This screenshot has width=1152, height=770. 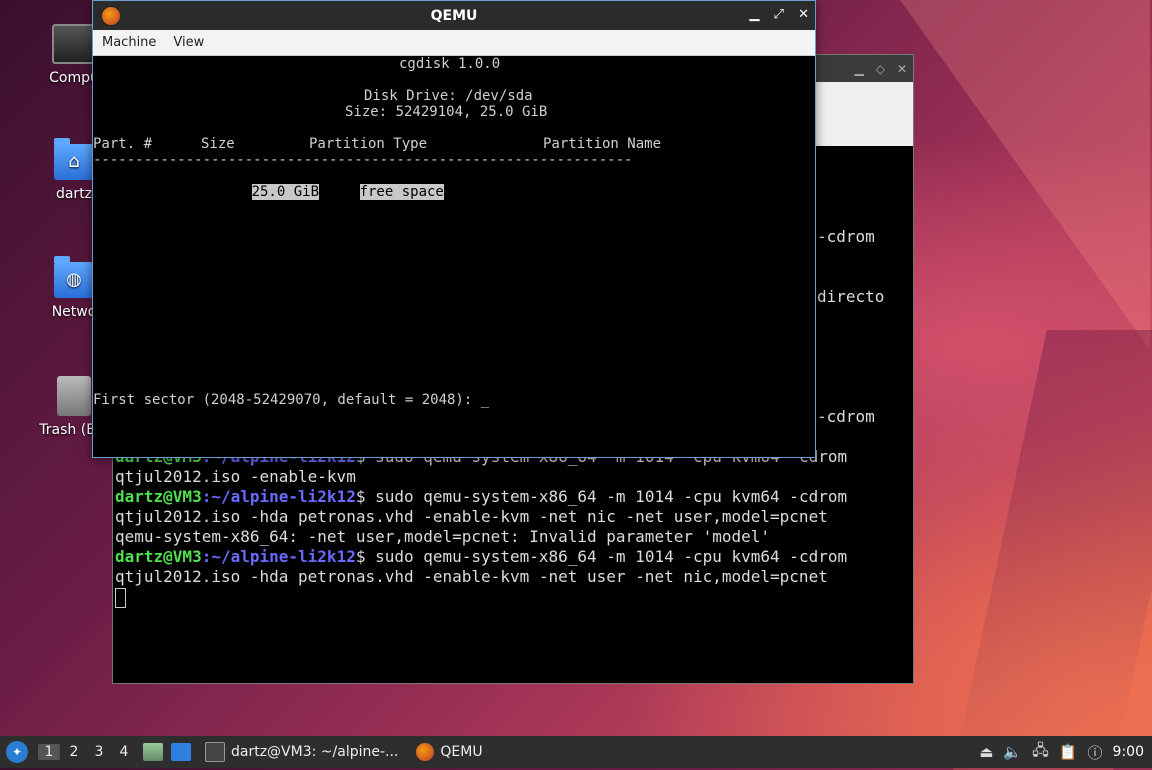 What do you see at coordinates (880, 69) in the screenshot?
I see `maximize-icon: ◇` at bounding box center [880, 69].